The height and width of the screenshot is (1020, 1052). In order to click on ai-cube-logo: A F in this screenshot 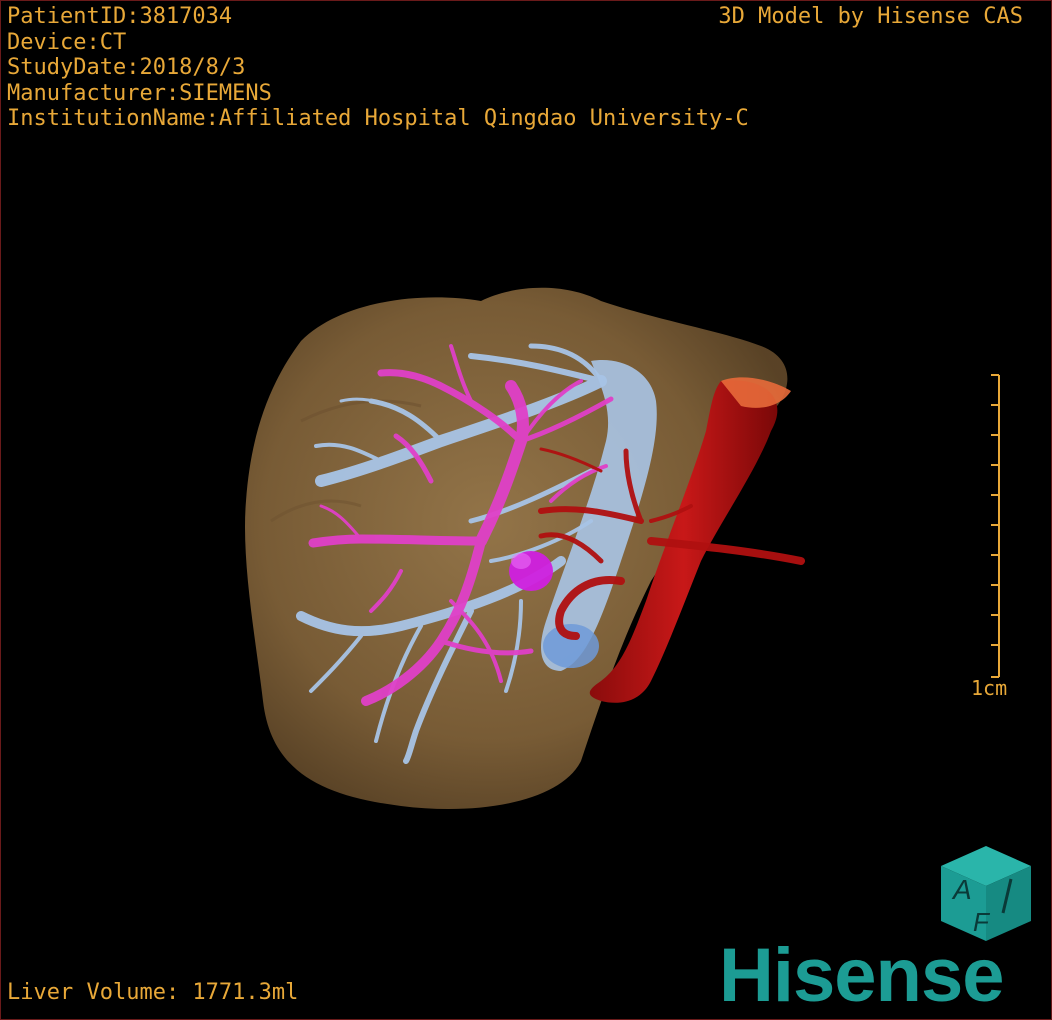, I will do `click(986, 893)`.